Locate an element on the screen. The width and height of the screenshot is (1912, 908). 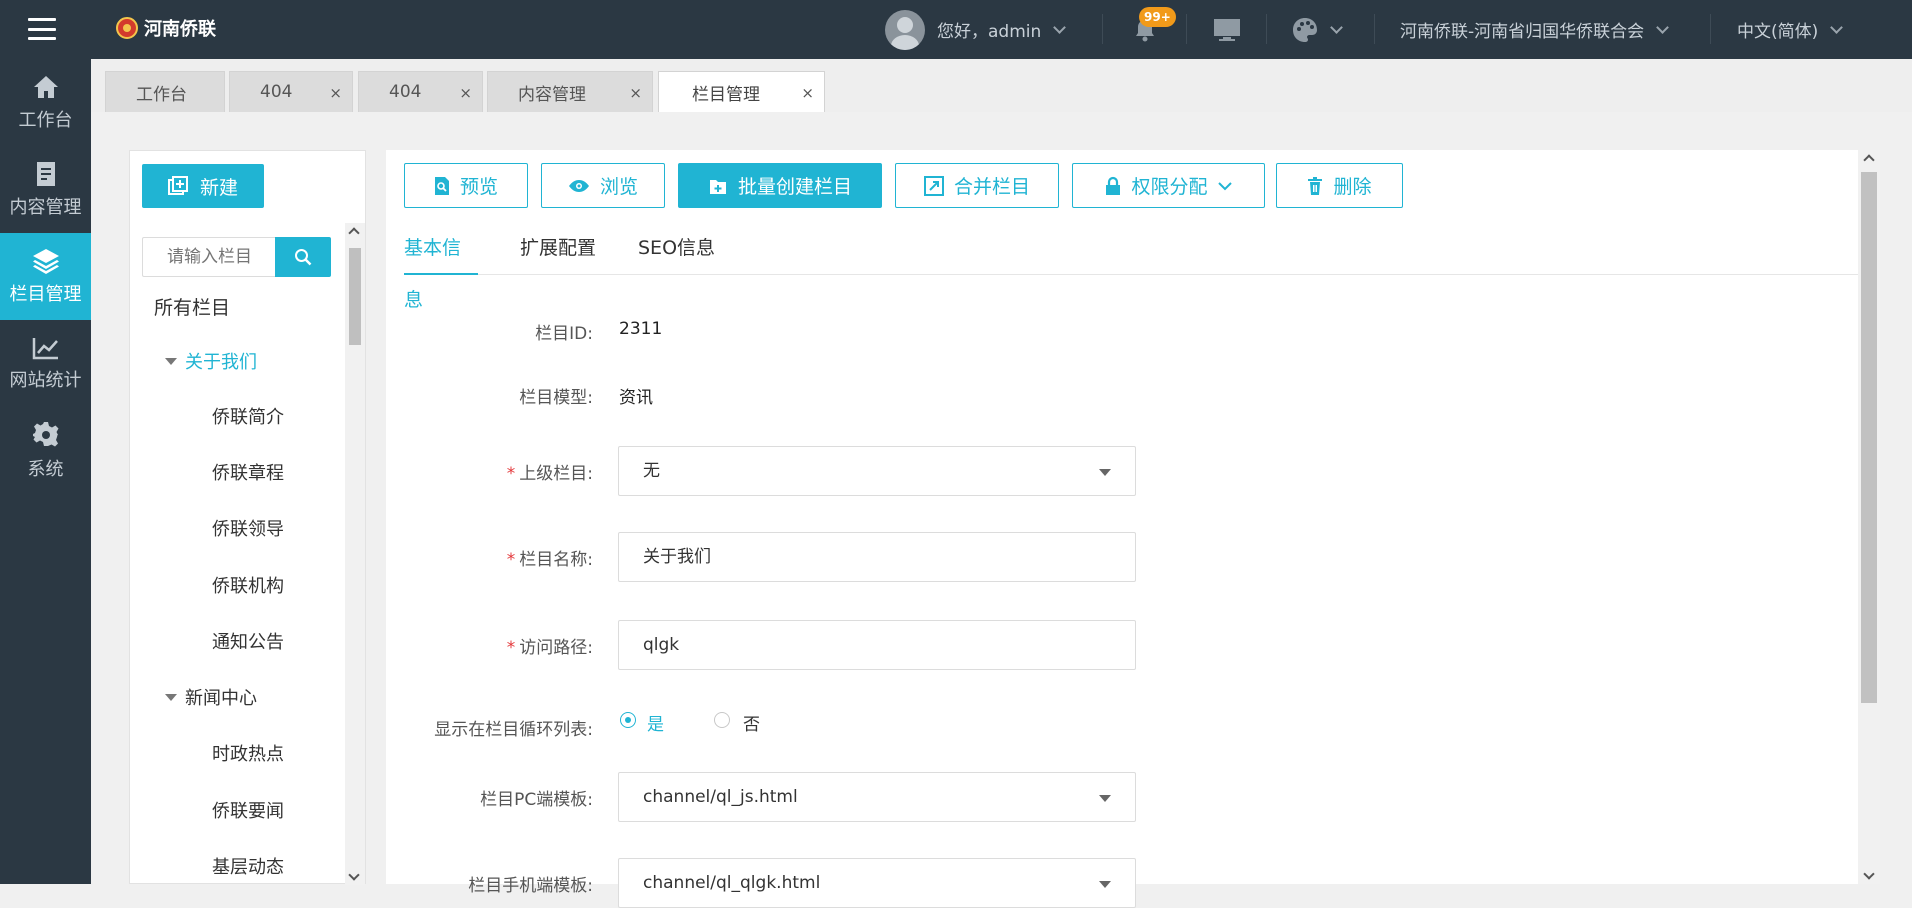
site-name: 河南侨联-河南省归国华侨联合会 is located at coordinates (1522, 32).